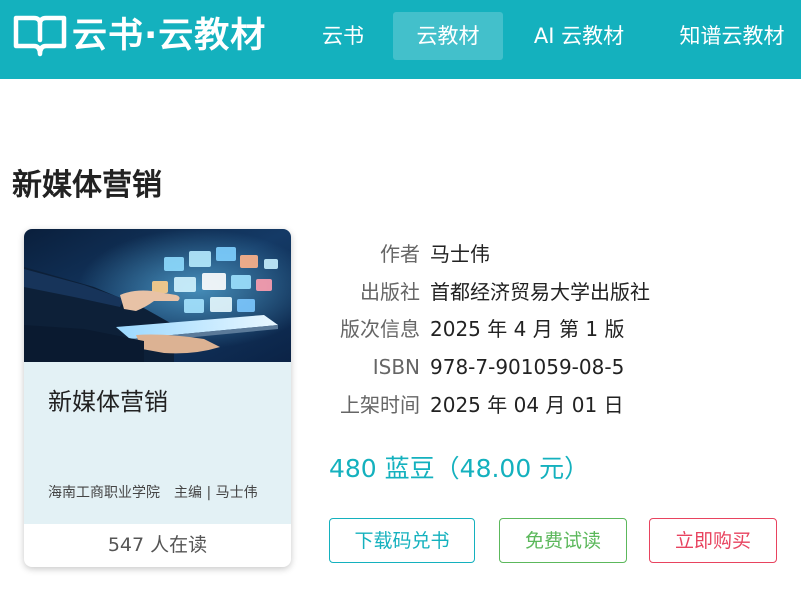  What do you see at coordinates (40, 36) in the screenshot?
I see `open-book-icon` at bounding box center [40, 36].